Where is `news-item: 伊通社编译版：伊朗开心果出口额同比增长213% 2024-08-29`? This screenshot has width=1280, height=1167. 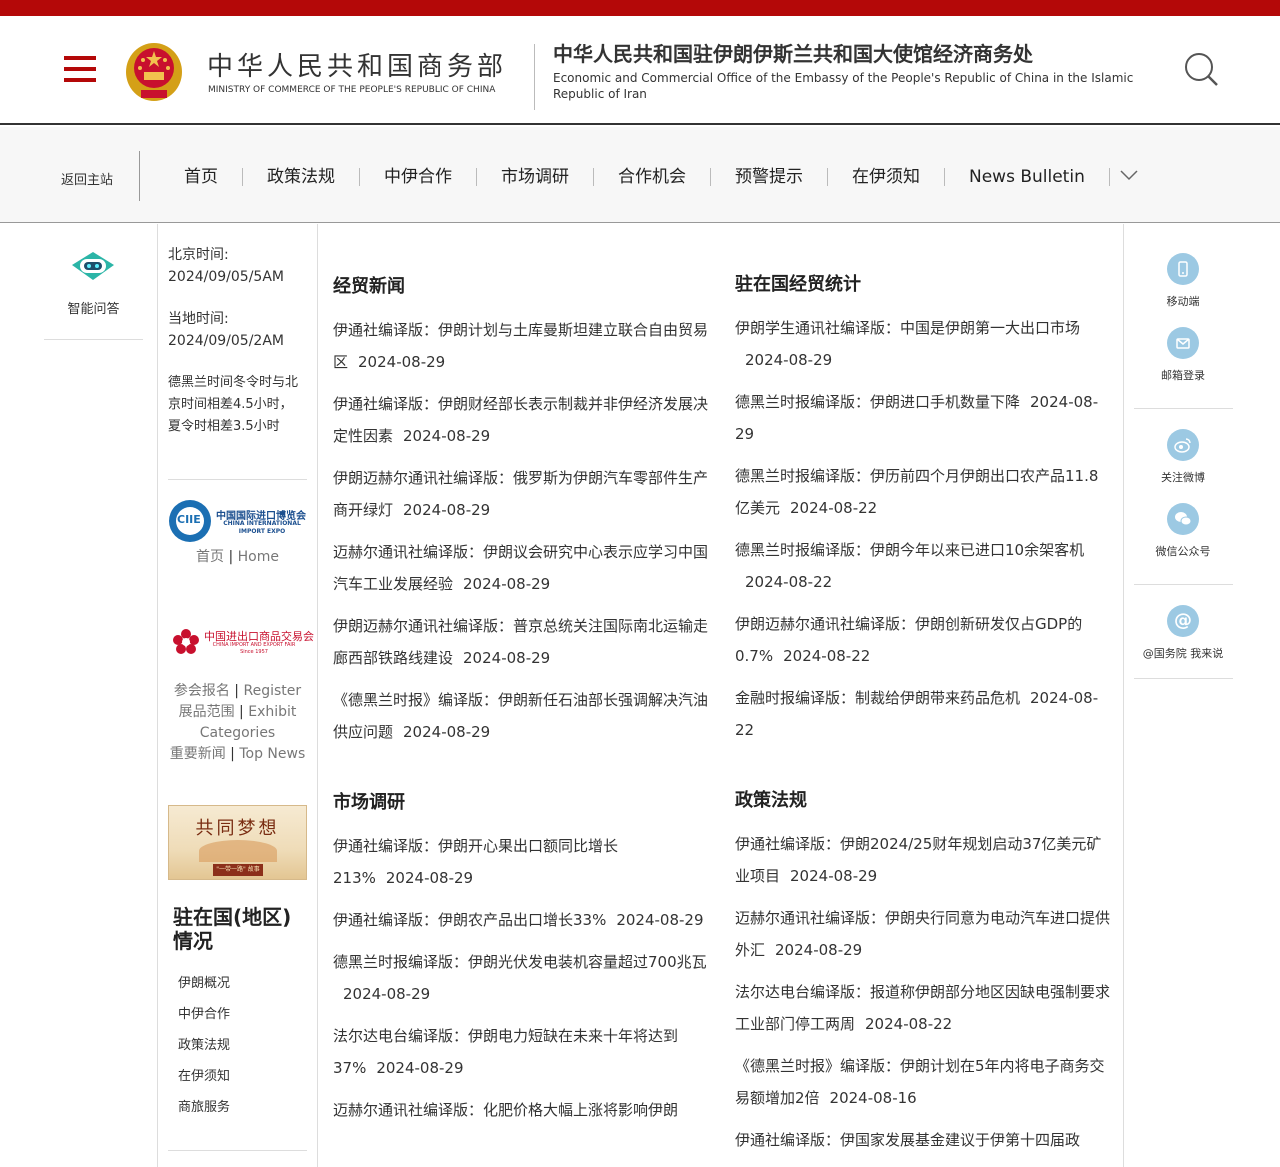
news-item: 伊通社编译版：伊朗开心果出口额同比增长213% 2024-08-29 is located at coordinates (520, 862).